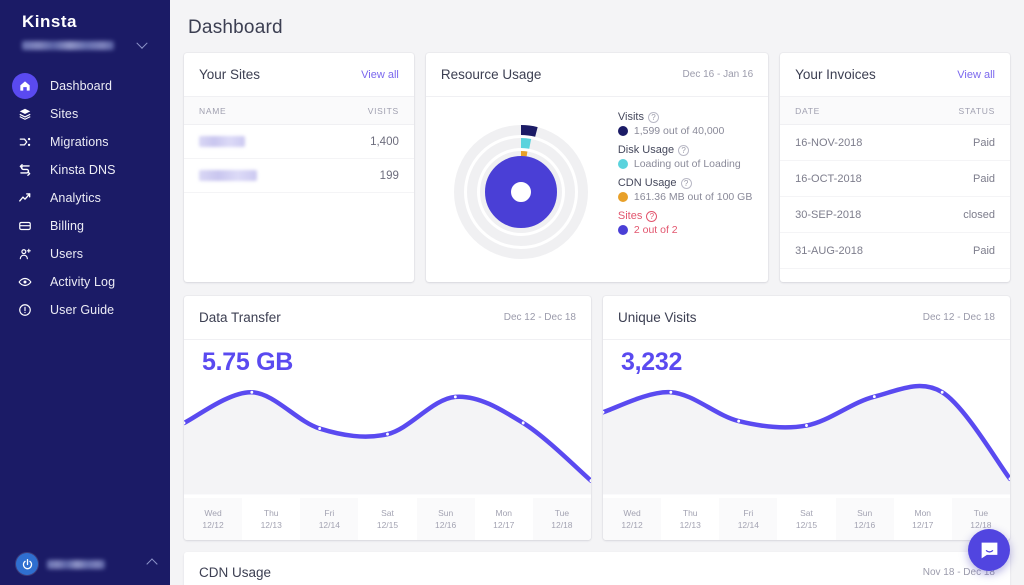 This screenshot has width=1024, height=585. I want to click on sidebar-item-label: Activity Log, so click(83, 282).